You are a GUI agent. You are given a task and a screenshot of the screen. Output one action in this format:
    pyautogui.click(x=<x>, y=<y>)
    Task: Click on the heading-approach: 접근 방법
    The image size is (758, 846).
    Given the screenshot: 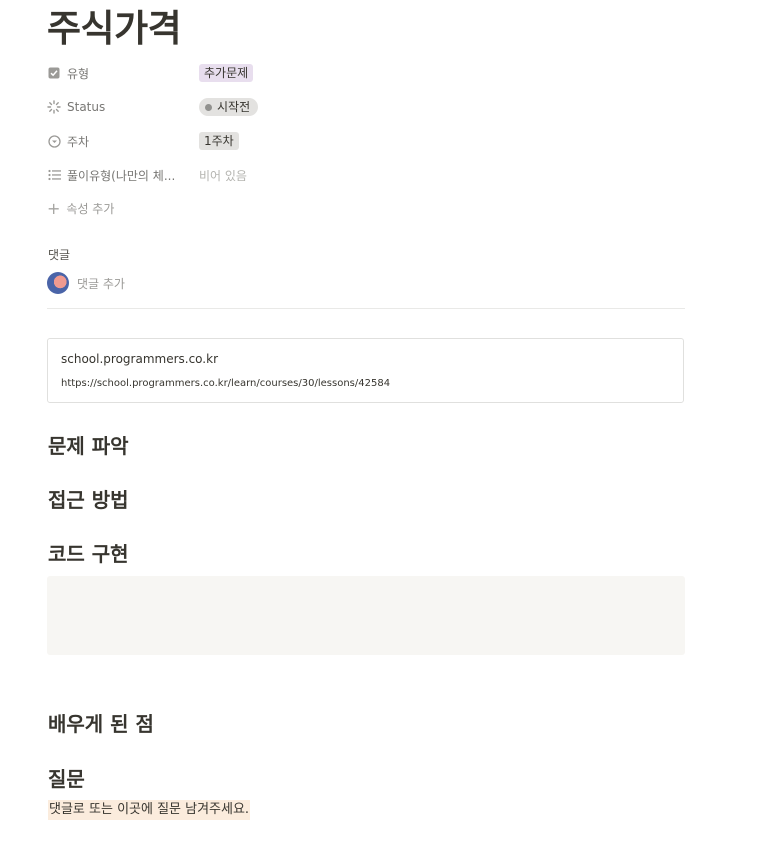 What is the action you would take?
    pyautogui.click(x=88, y=500)
    